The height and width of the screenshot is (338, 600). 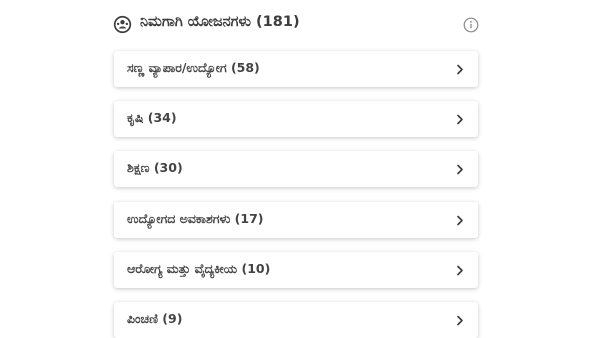 What do you see at coordinates (122, 24) in the screenshot?
I see `people-circle-icon` at bounding box center [122, 24].